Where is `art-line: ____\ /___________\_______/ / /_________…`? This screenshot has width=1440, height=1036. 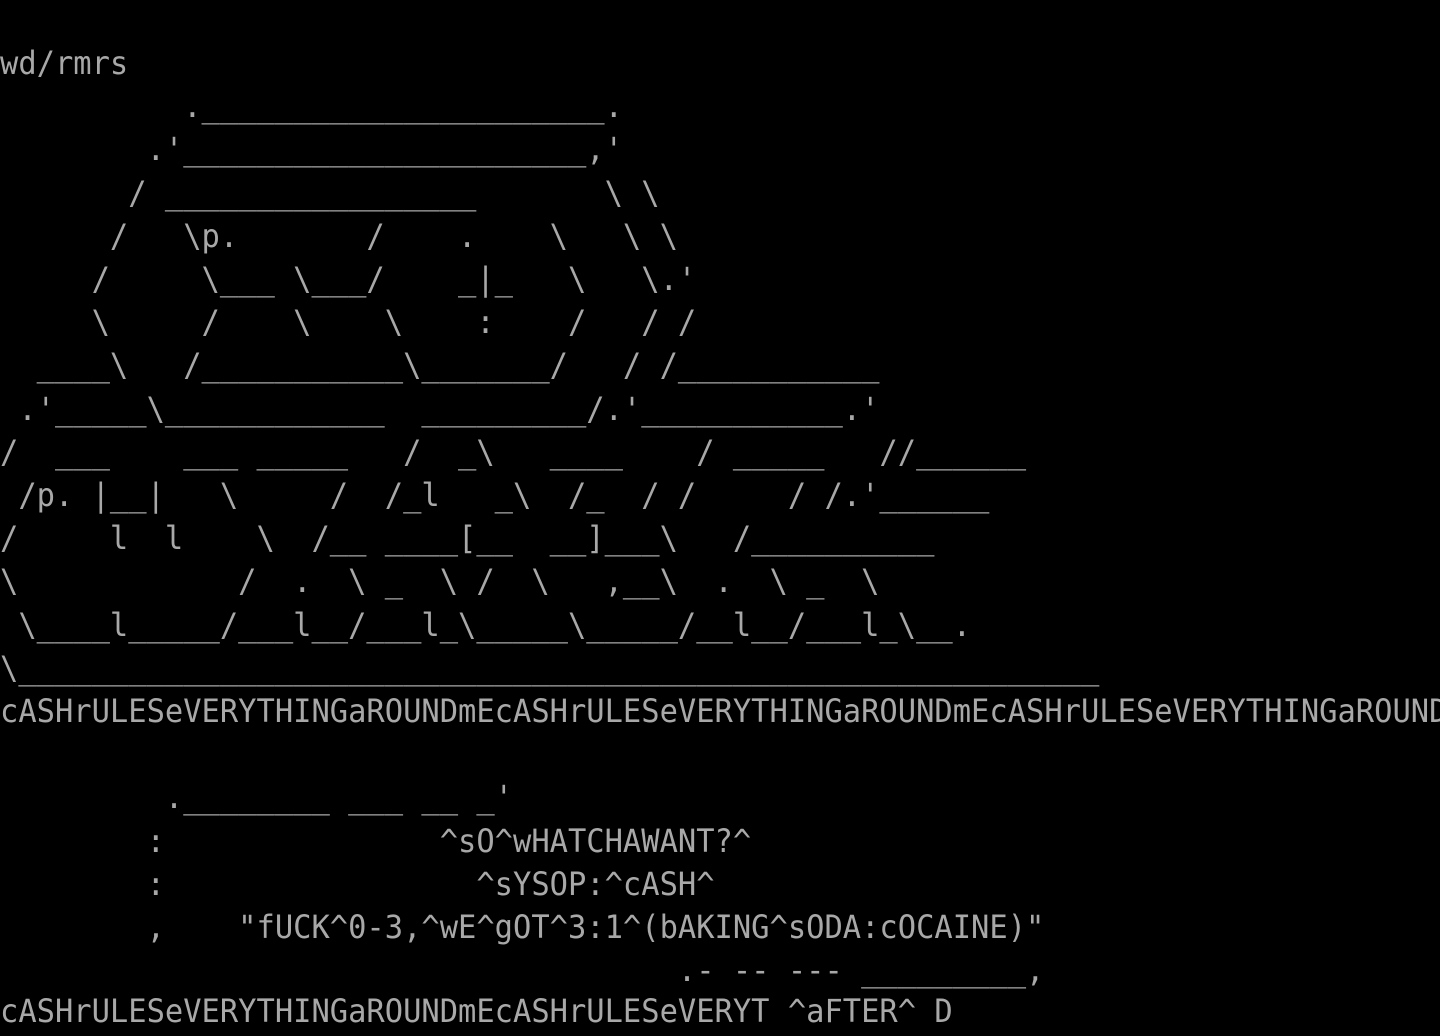
art-line: ____\ /___________\_______/ / /_________… is located at coordinates (440, 365).